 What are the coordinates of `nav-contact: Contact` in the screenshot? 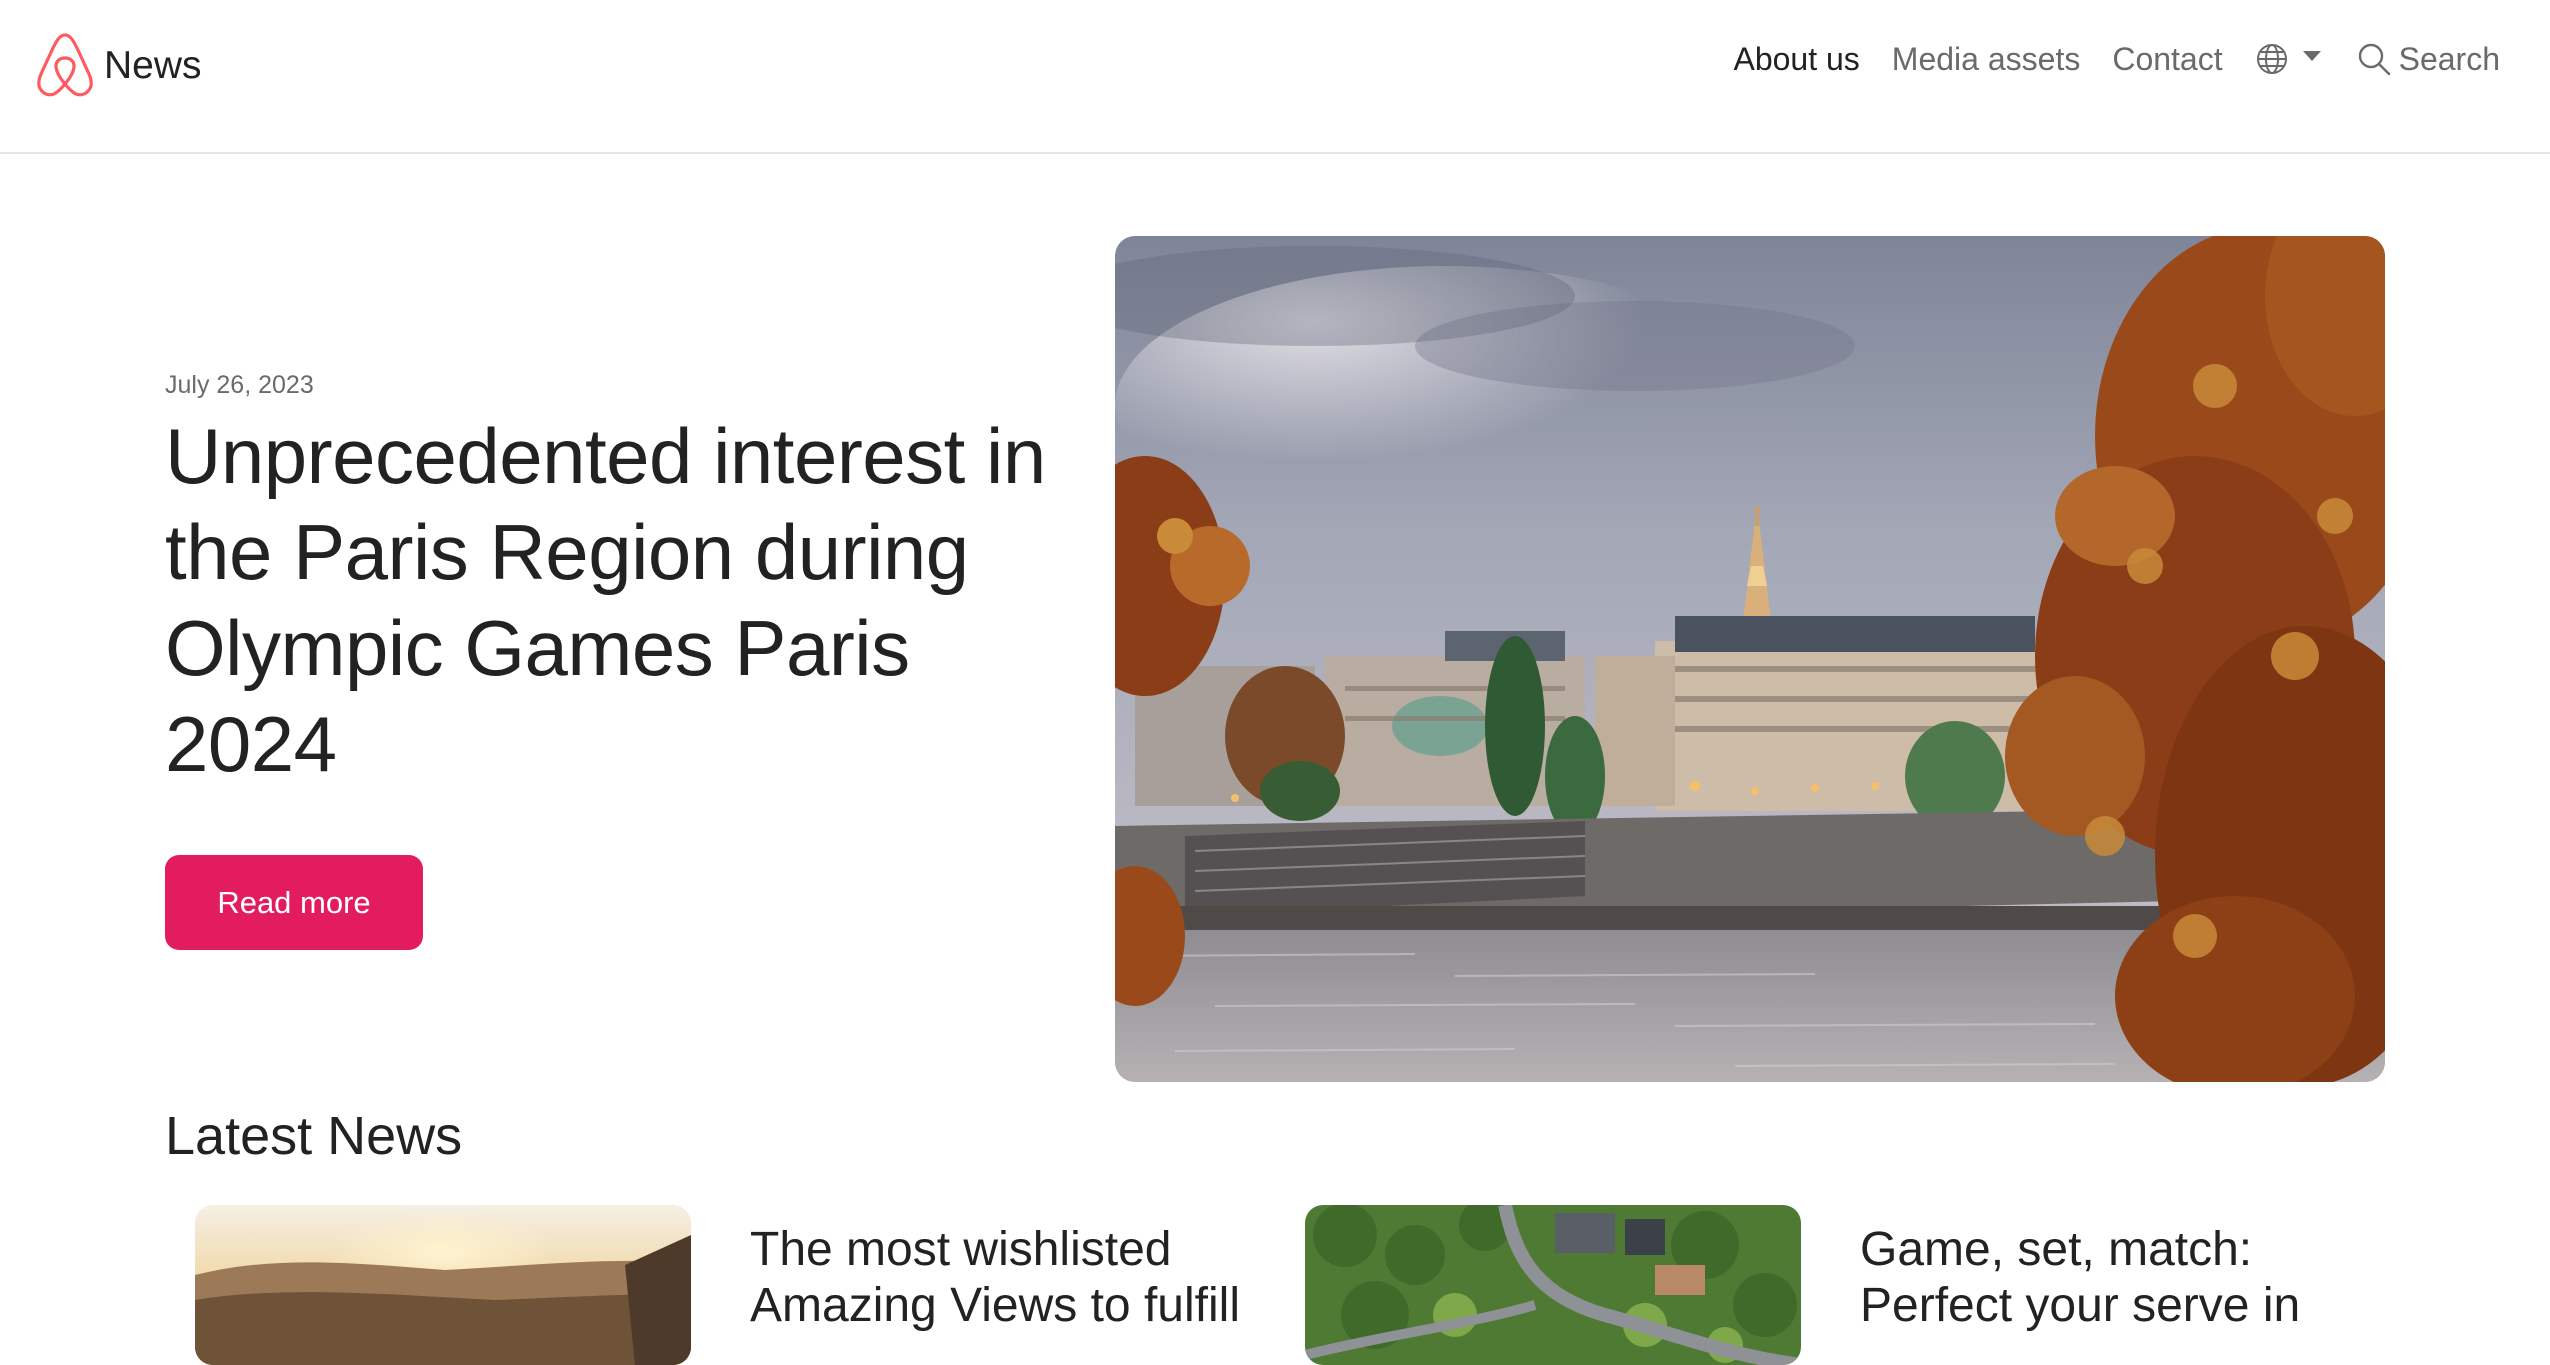 It's located at (2167, 59).